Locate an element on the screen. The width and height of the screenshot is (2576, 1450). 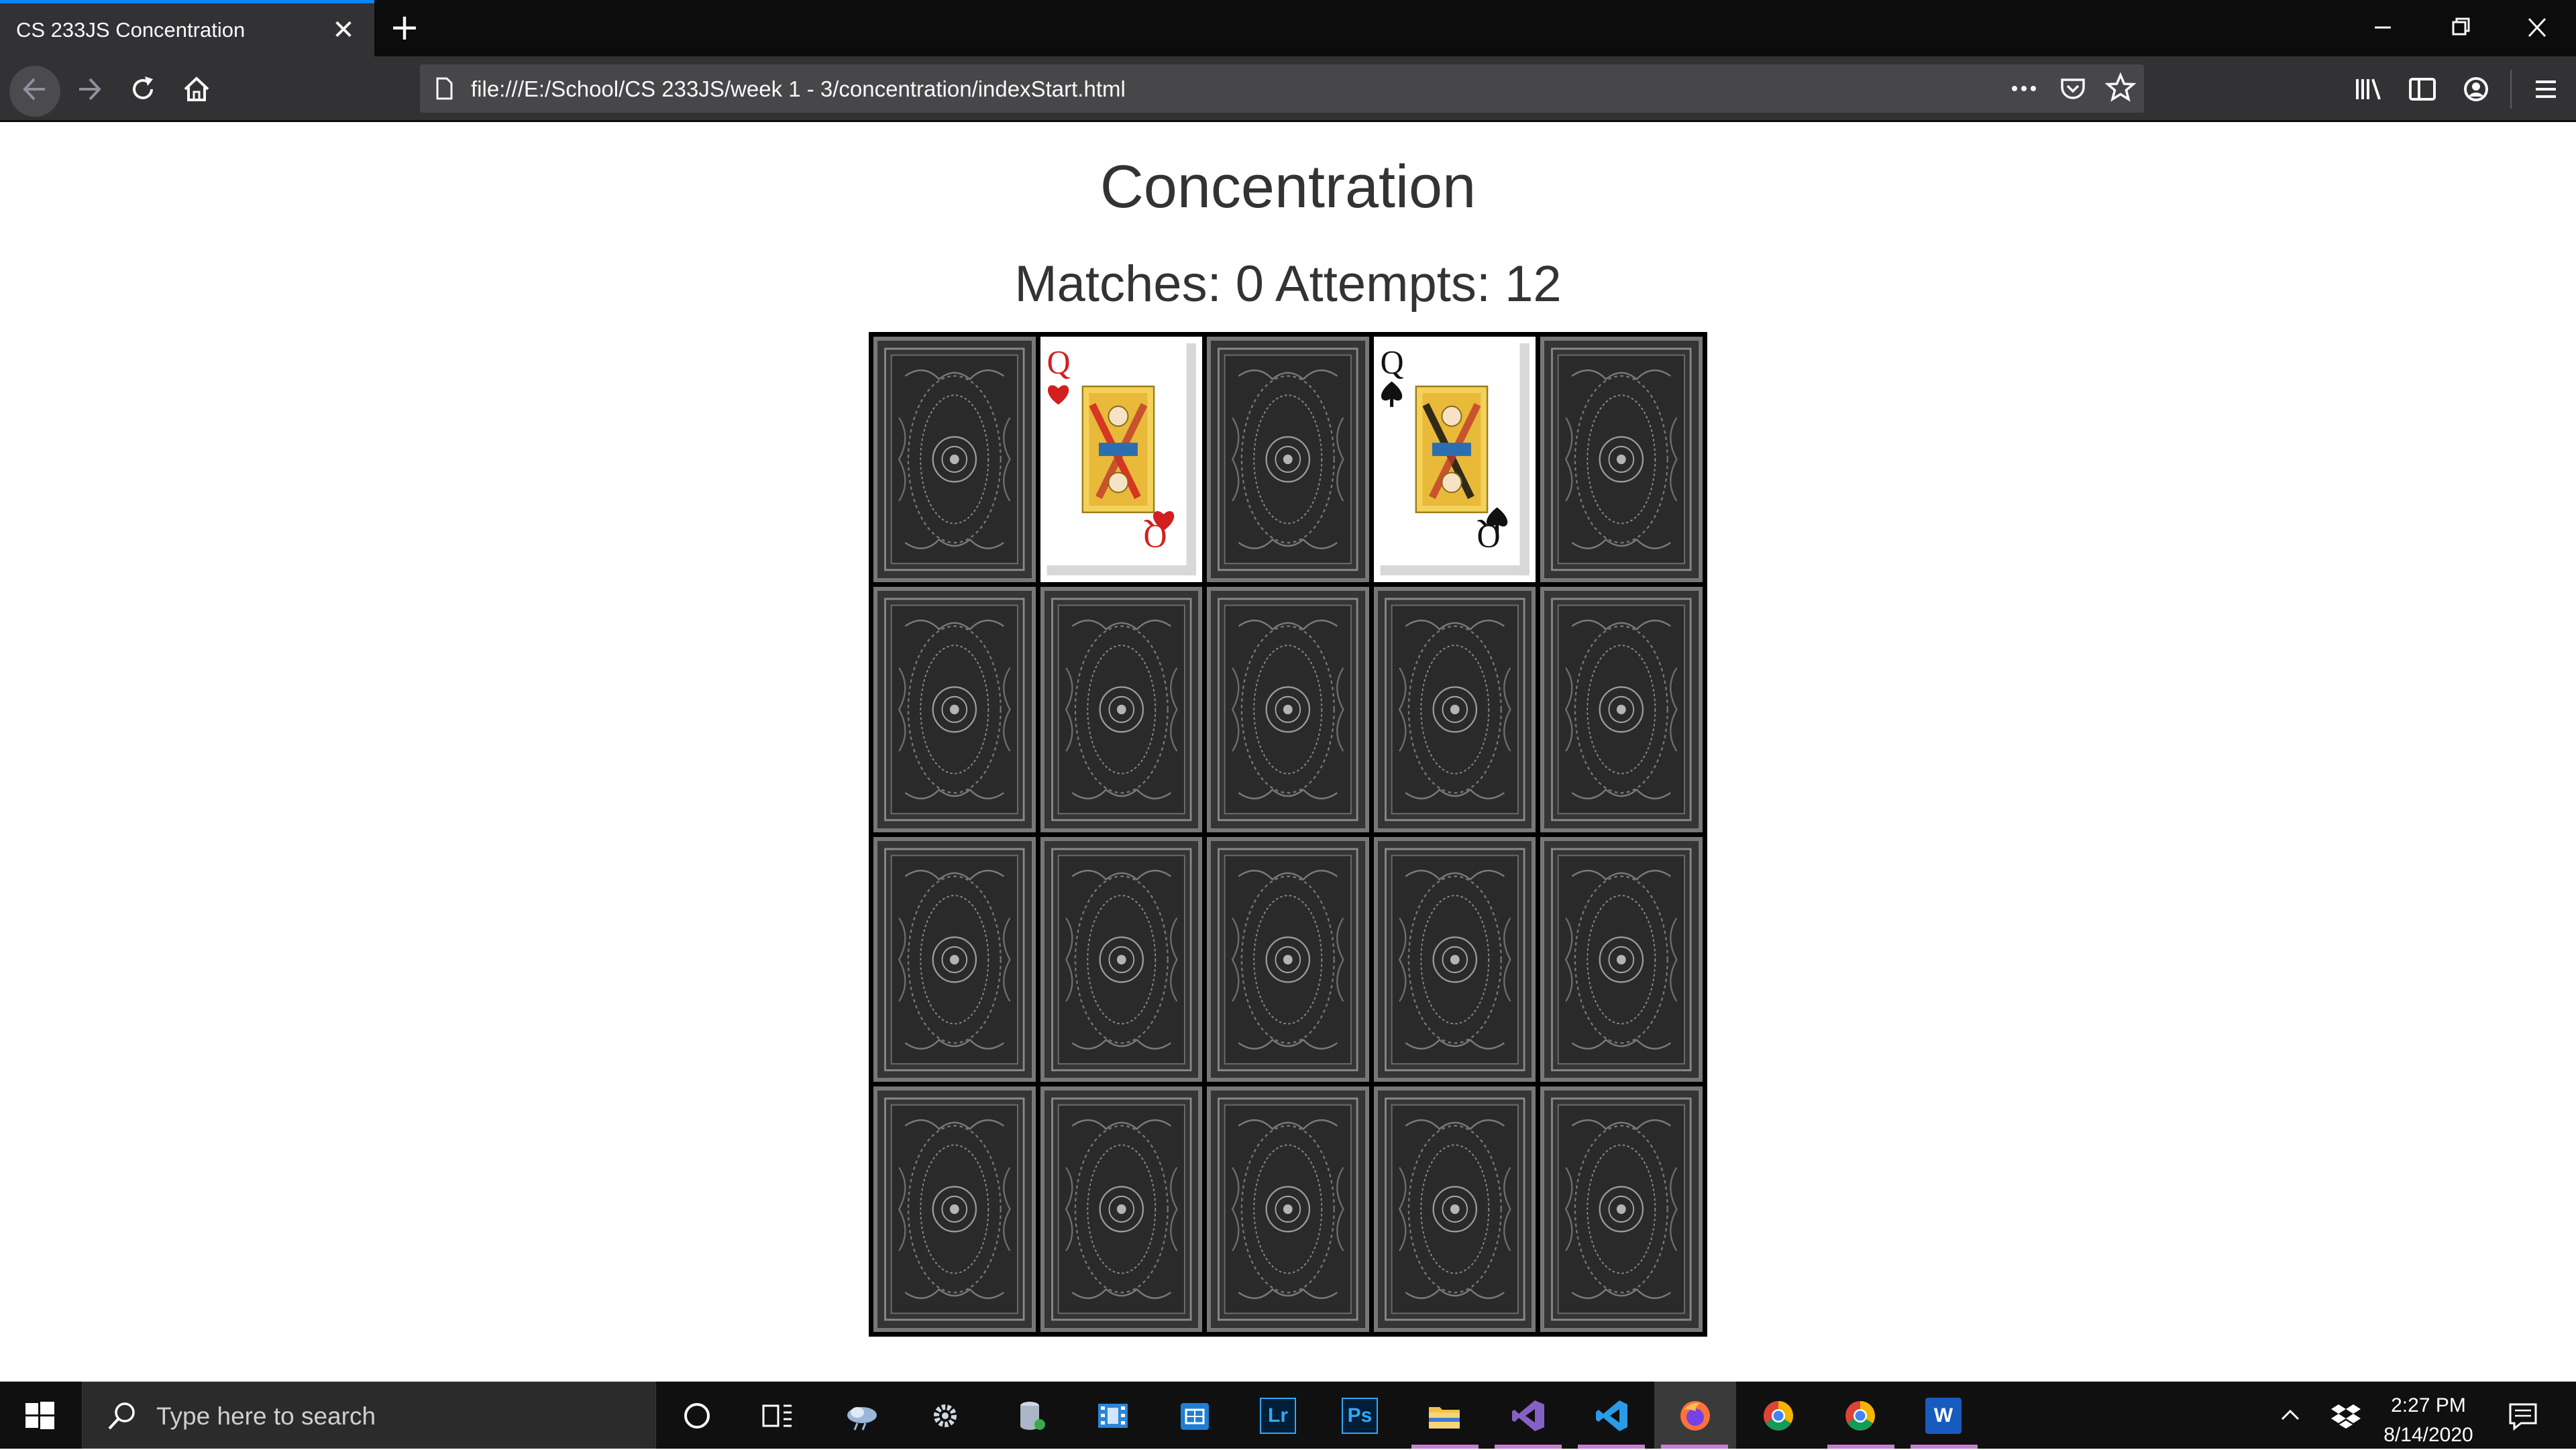
clock-time: 2:27 PM is located at coordinates (2428, 1405).